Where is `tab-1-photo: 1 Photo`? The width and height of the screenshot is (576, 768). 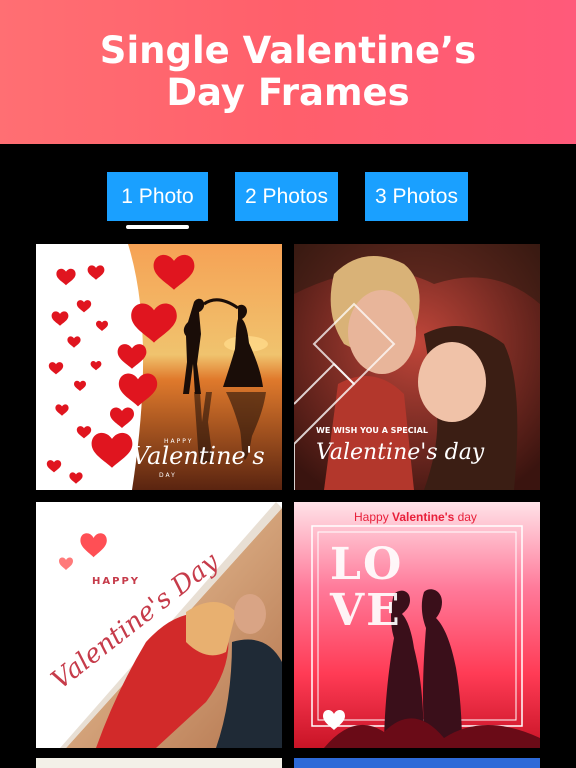 tab-1-photo: 1 Photo is located at coordinates (157, 196).